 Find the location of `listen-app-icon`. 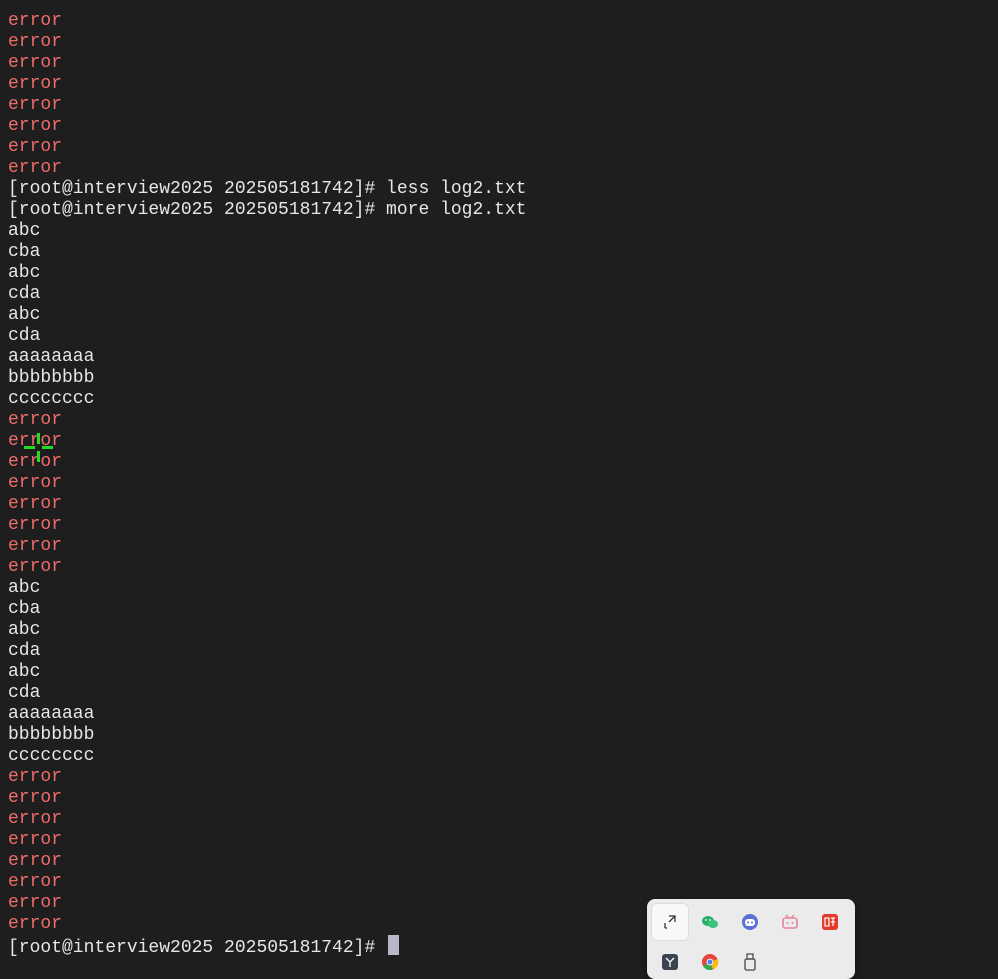

listen-app-icon is located at coordinates (830, 922).